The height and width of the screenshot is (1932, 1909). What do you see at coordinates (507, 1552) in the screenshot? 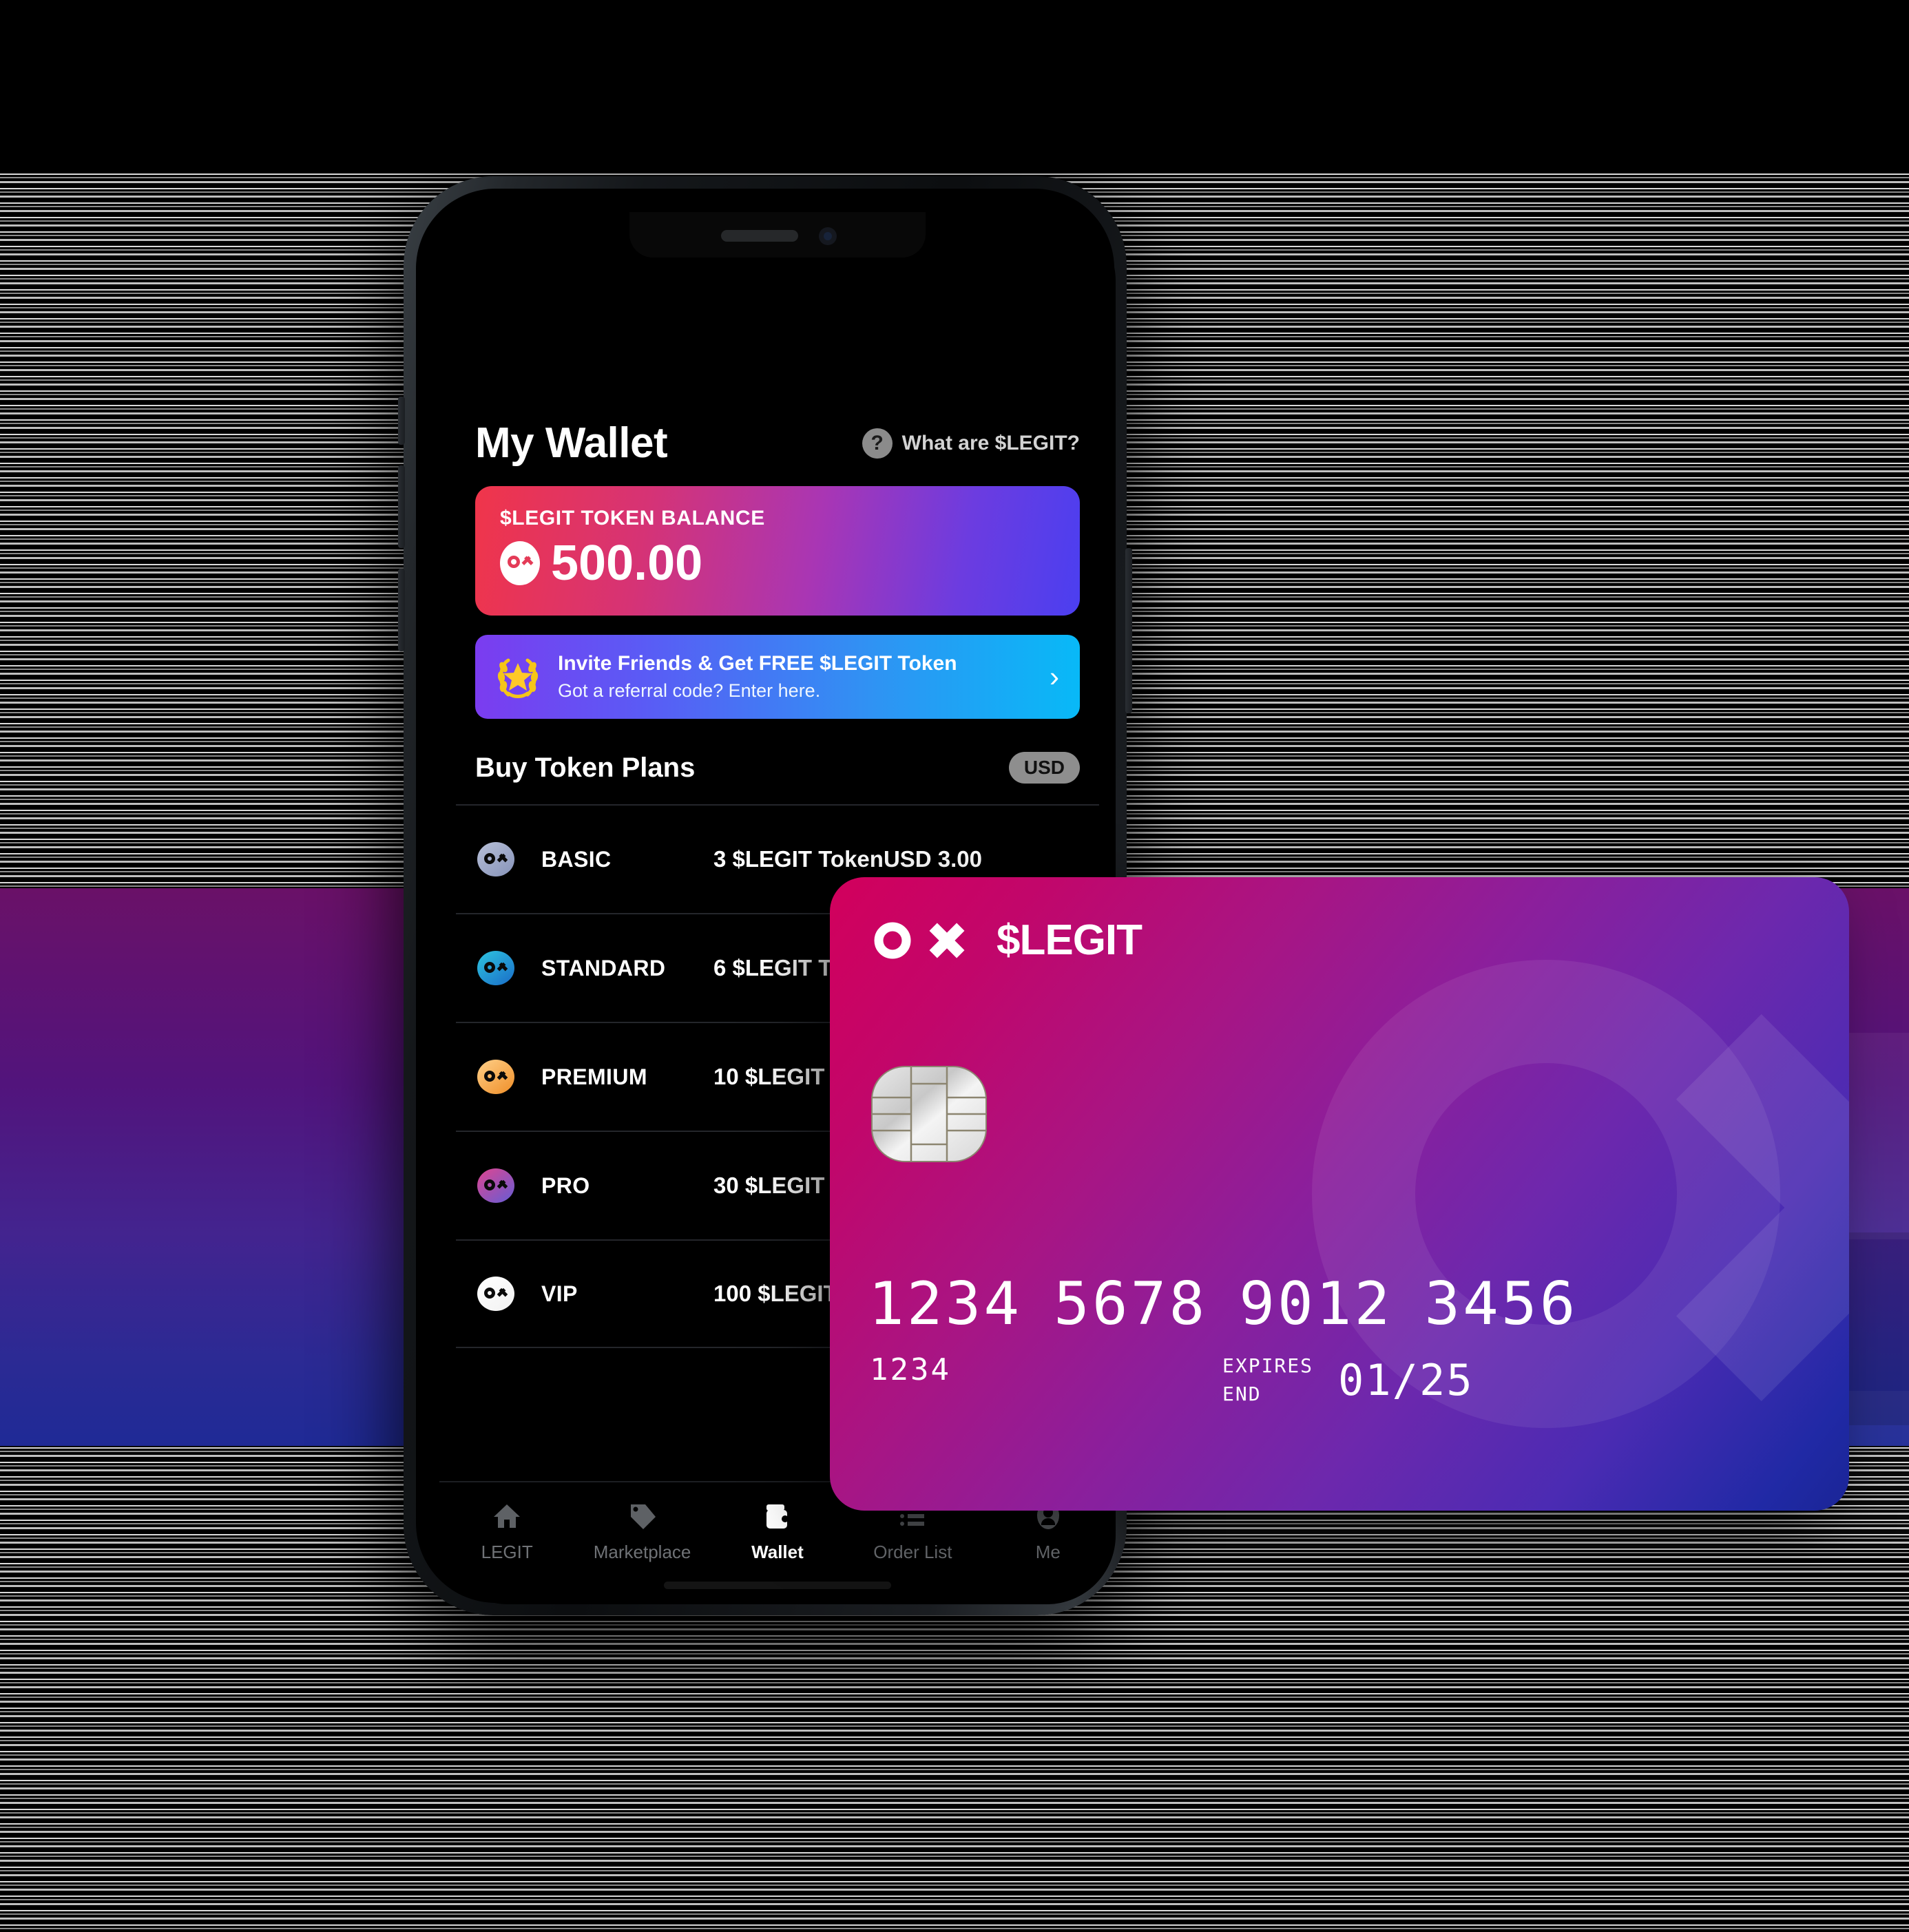
I see `tab-label: LEGIT` at bounding box center [507, 1552].